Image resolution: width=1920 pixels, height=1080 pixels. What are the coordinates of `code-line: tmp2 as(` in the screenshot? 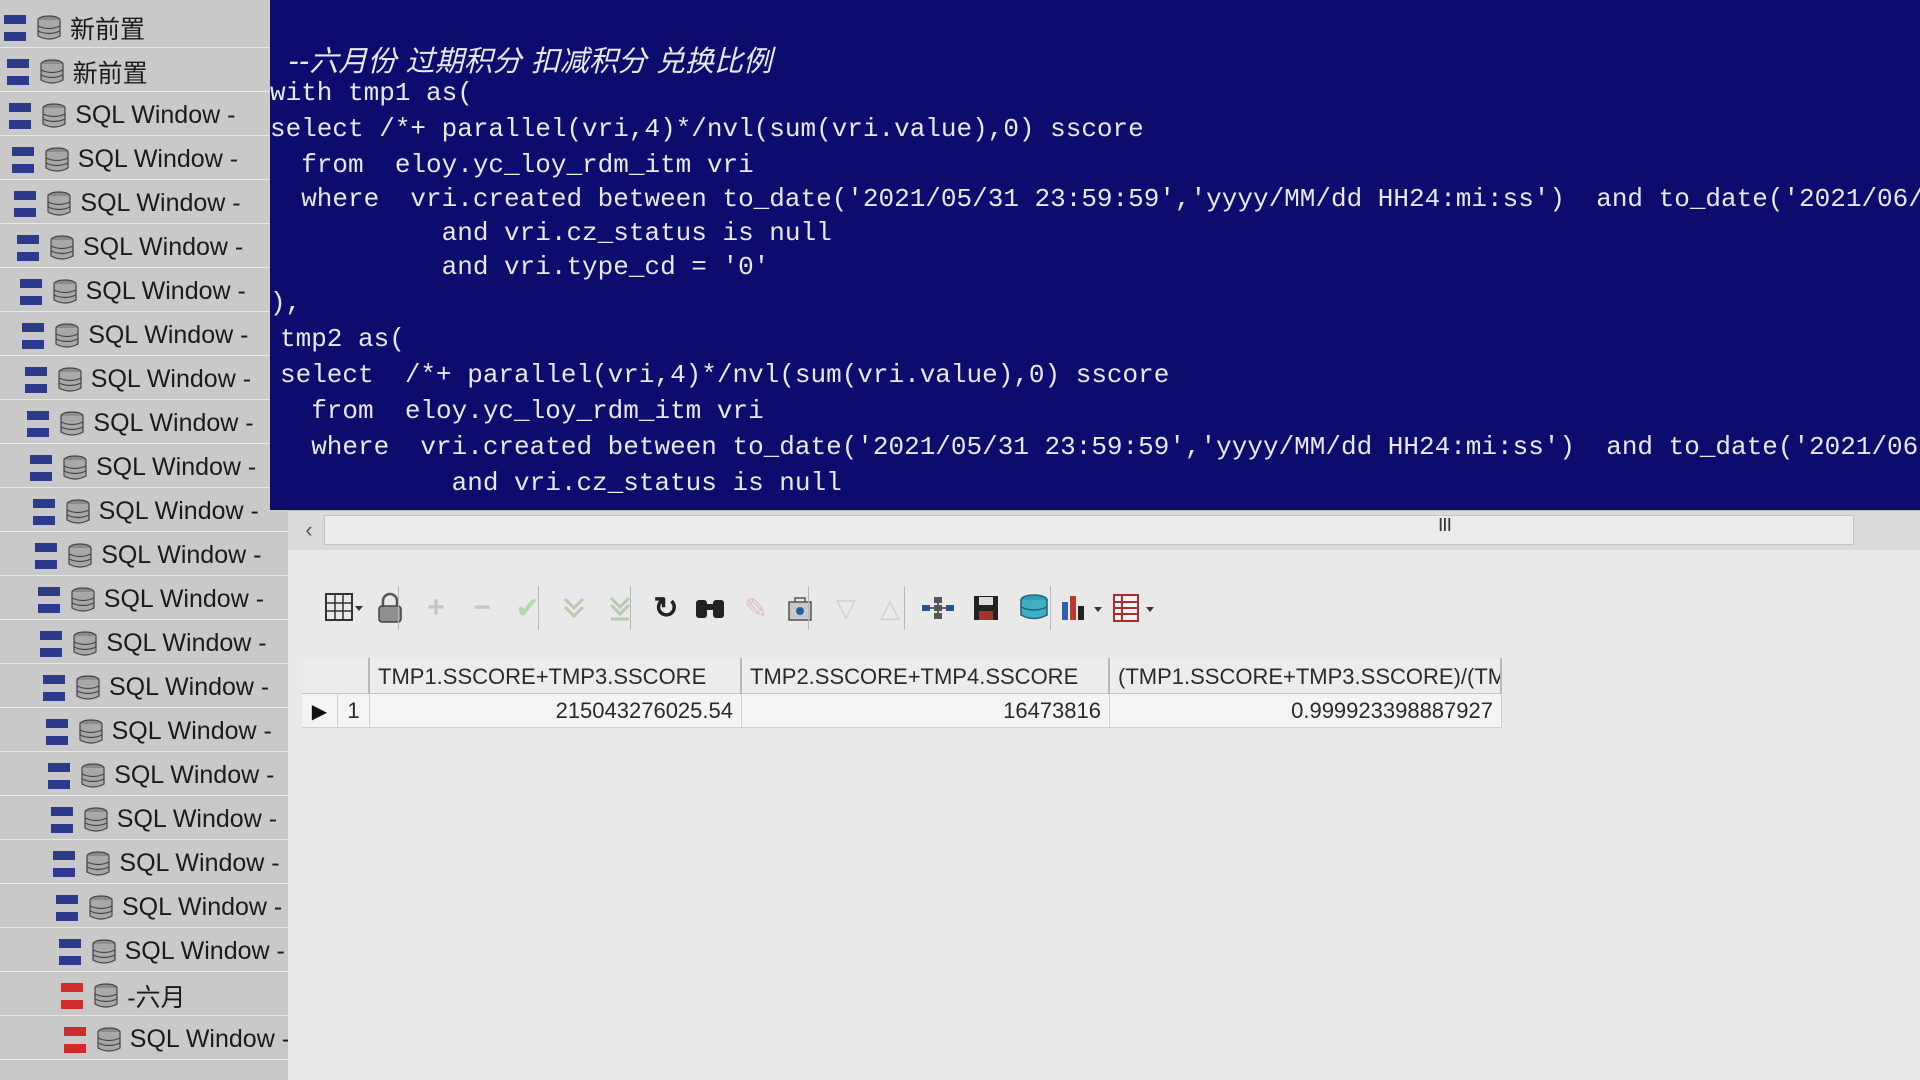 It's located at (342, 339).